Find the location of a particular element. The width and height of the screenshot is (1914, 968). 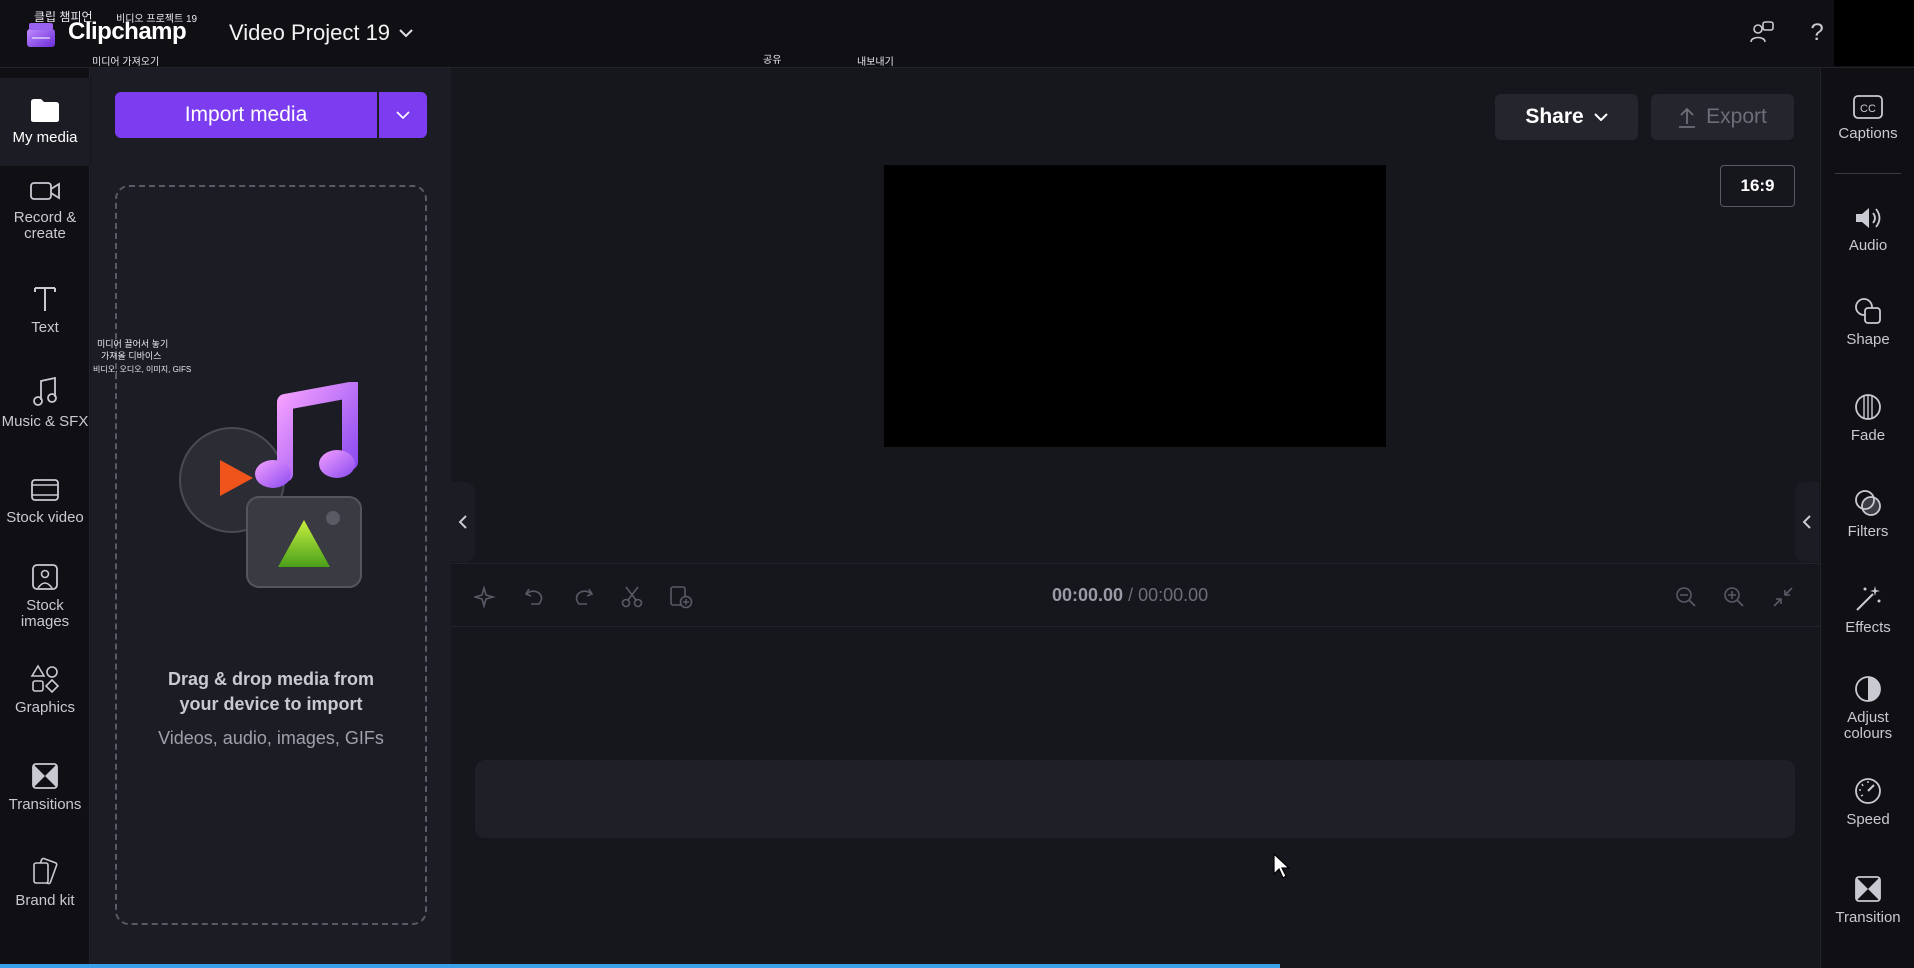

filters-icon is located at coordinates (1868, 503).